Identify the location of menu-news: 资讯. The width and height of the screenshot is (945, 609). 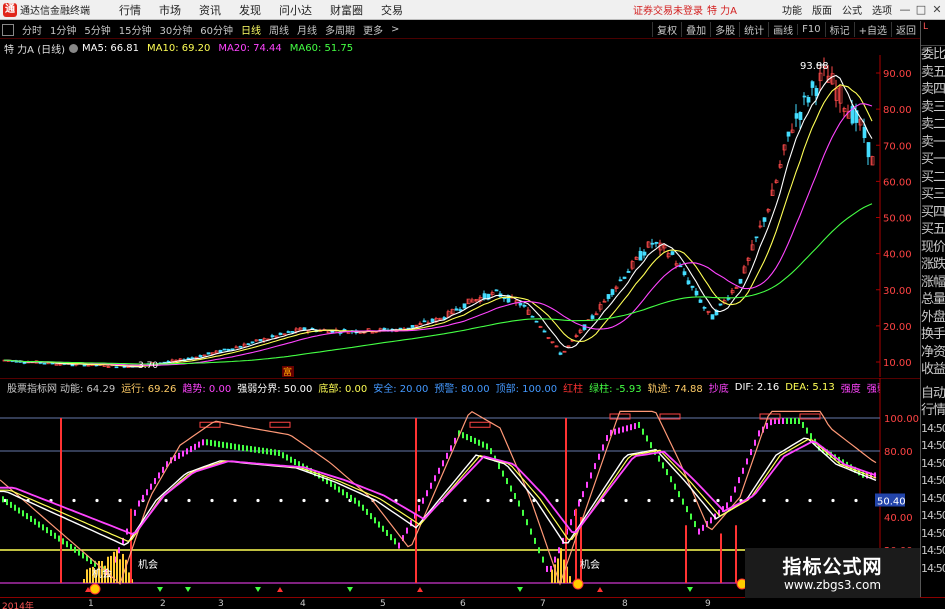
(210, 10).